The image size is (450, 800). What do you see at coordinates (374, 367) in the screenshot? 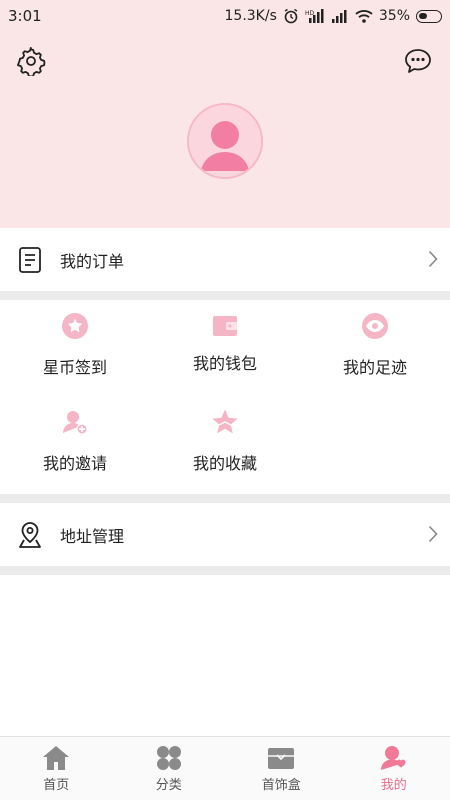
I see `grid-label-history: 我的足迹` at bounding box center [374, 367].